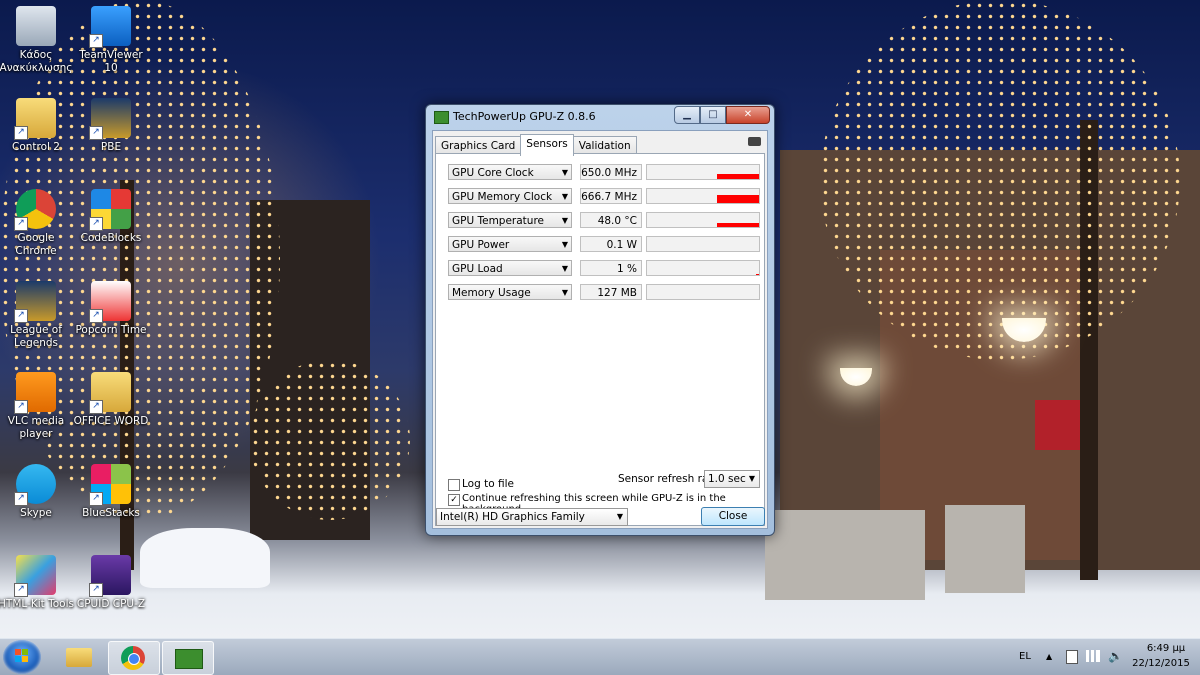 Image resolution: width=1200 pixels, height=675 pixels. I want to click on sensor-name: GPU Core Clock, so click(493, 173).